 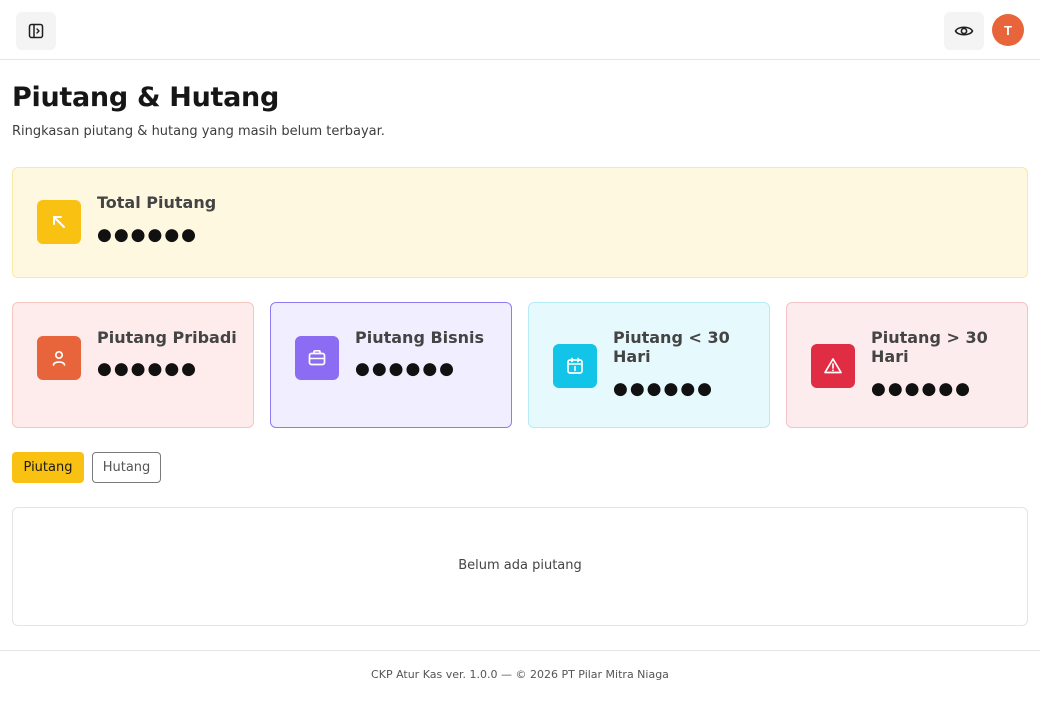 What do you see at coordinates (145, 97) in the screenshot?
I see `page-title: Piutang & Hutang` at bounding box center [145, 97].